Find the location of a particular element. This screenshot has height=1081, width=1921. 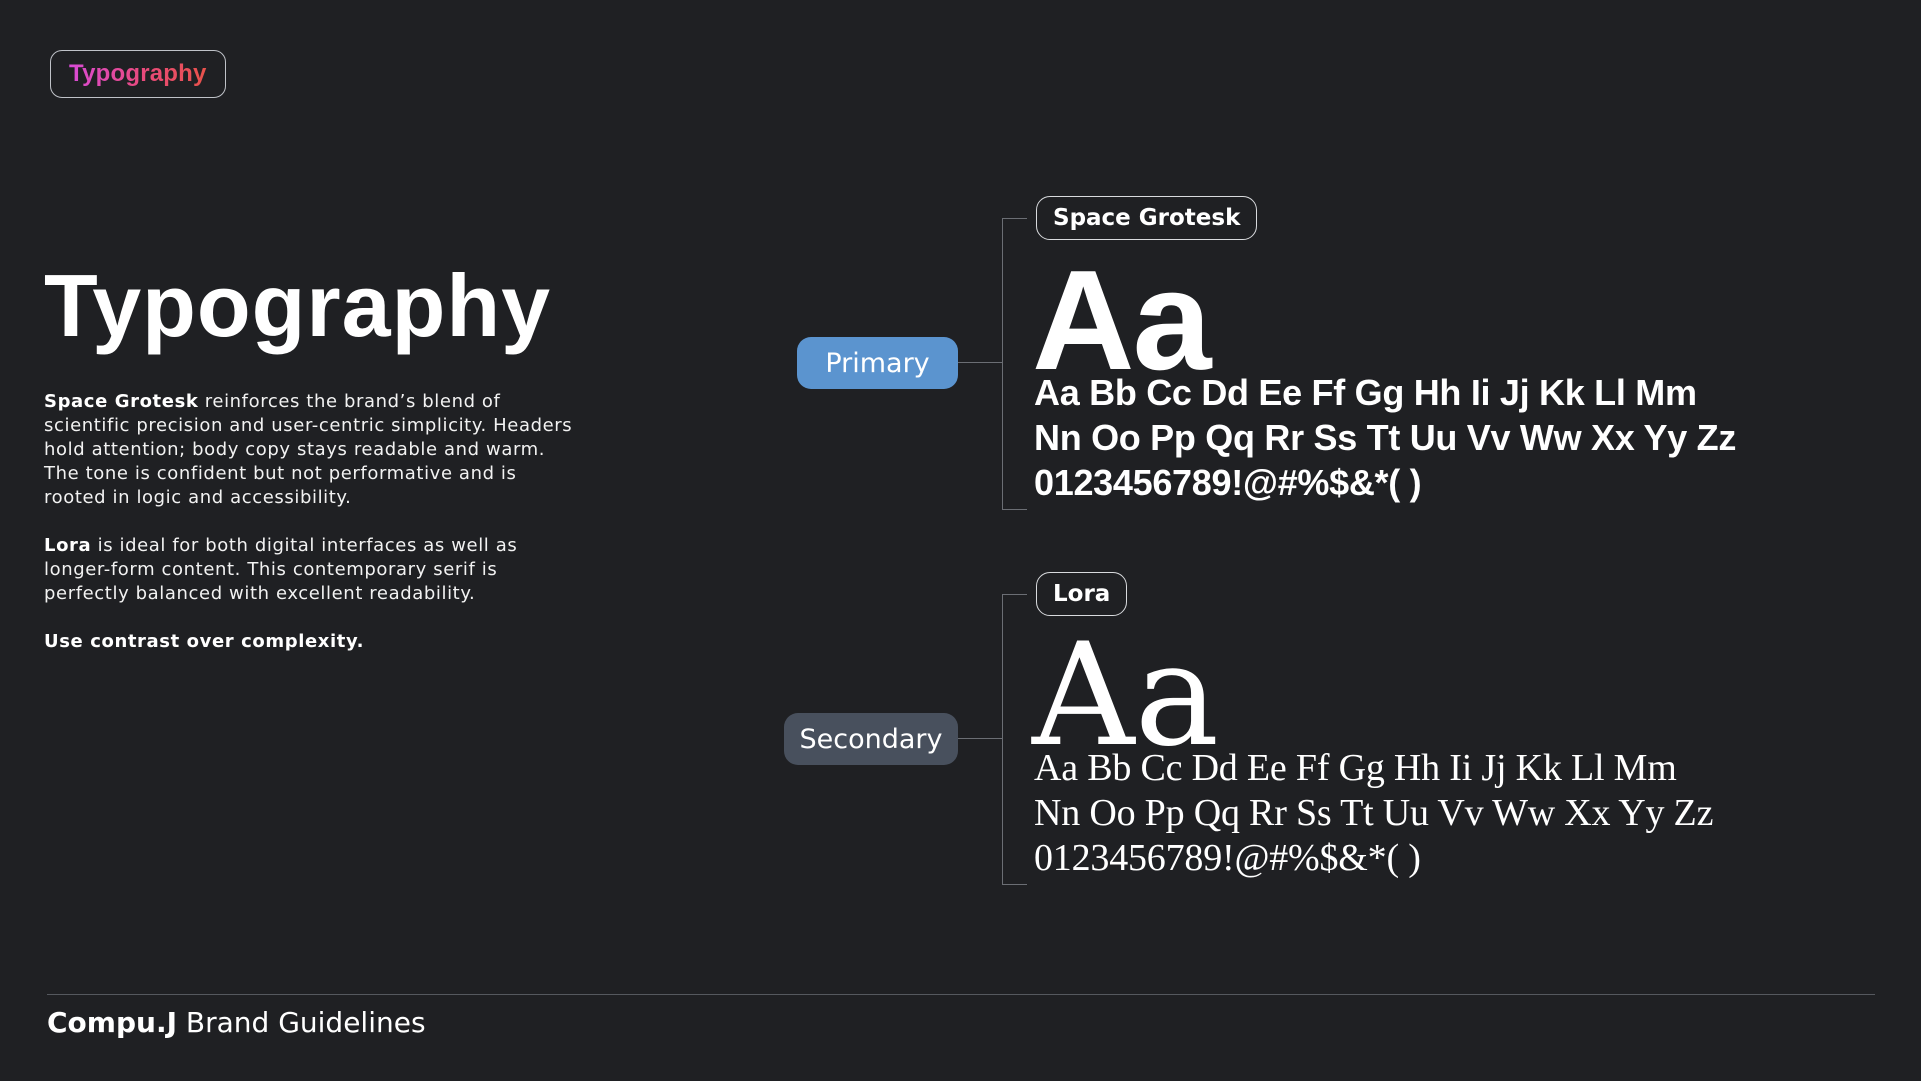

secondary-glyph-line: 0123456789!@#%$&*( ) is located at coordinates (1227, 858).